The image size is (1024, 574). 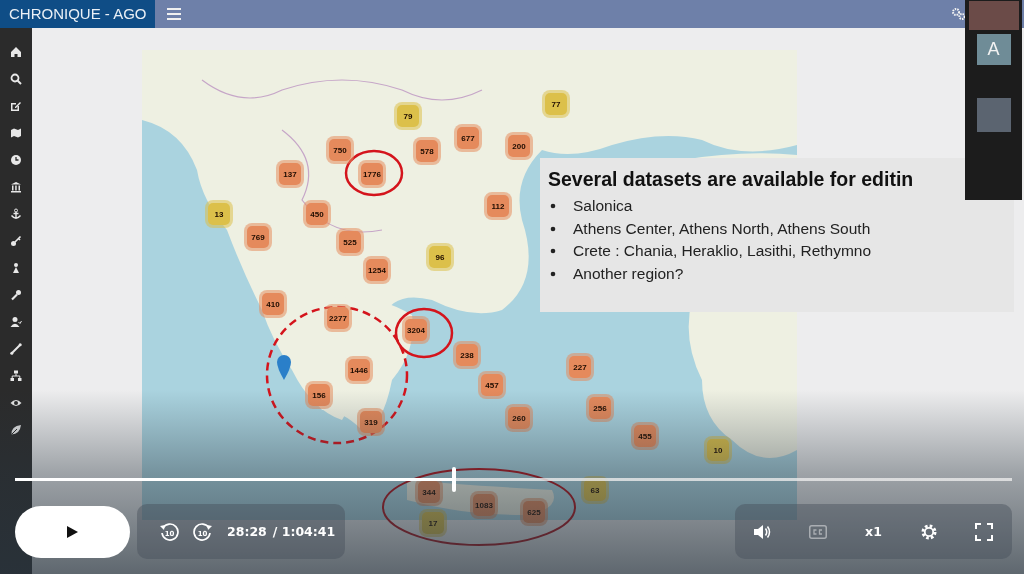 I want to click on hierarchy-icon, so click(x=16, y=376).